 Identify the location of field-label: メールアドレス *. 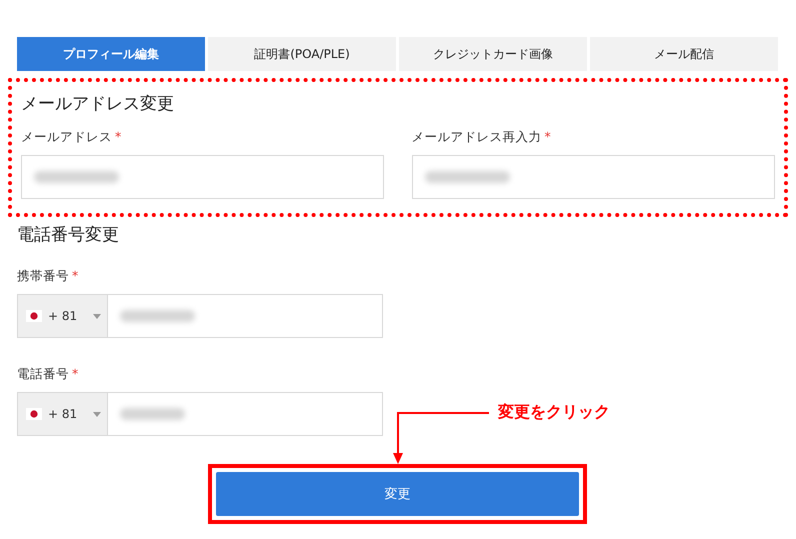
(71, 137).